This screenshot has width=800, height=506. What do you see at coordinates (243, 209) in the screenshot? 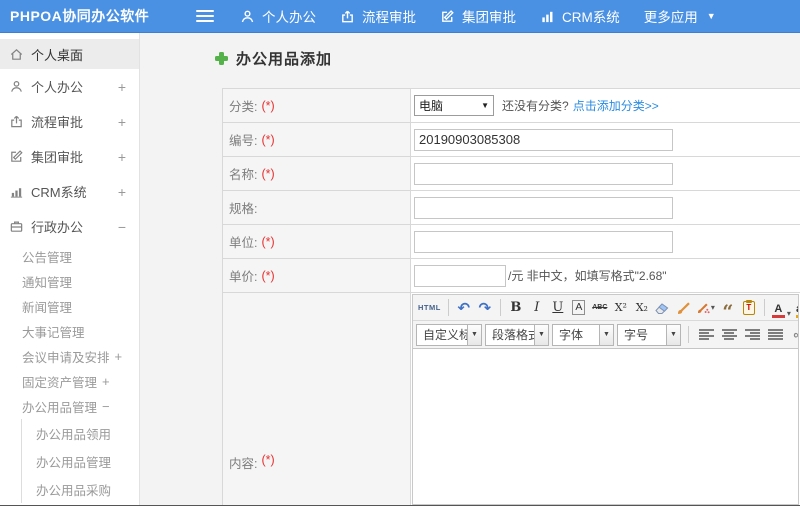
I see `field-label: 规格:` at bounding box center [243, 209].